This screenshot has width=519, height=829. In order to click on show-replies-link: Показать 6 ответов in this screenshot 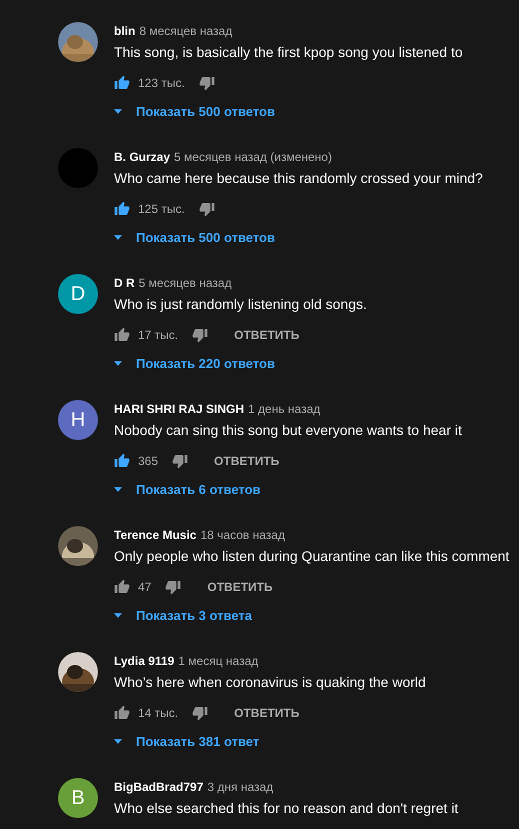, I will do `click(187, 489)`.